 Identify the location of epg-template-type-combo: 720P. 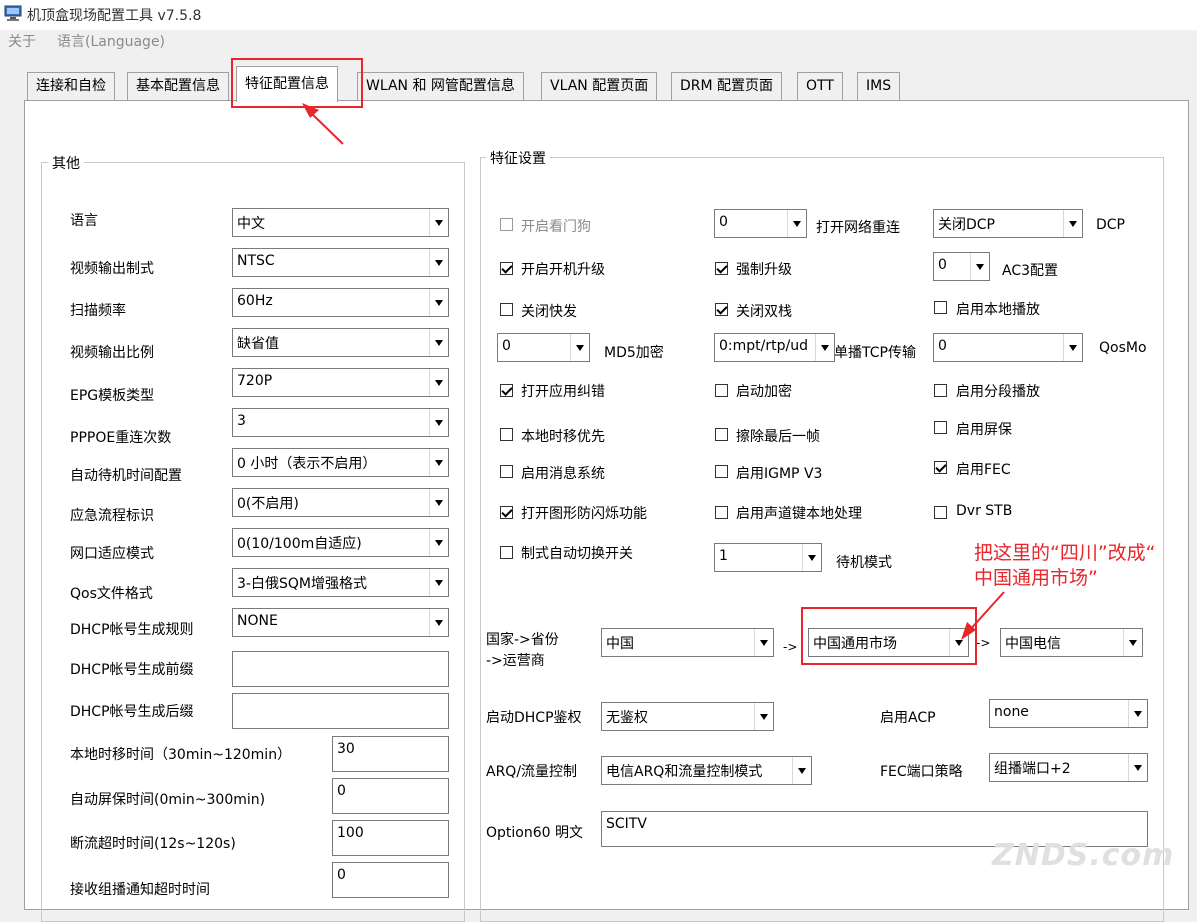
(340, 382).